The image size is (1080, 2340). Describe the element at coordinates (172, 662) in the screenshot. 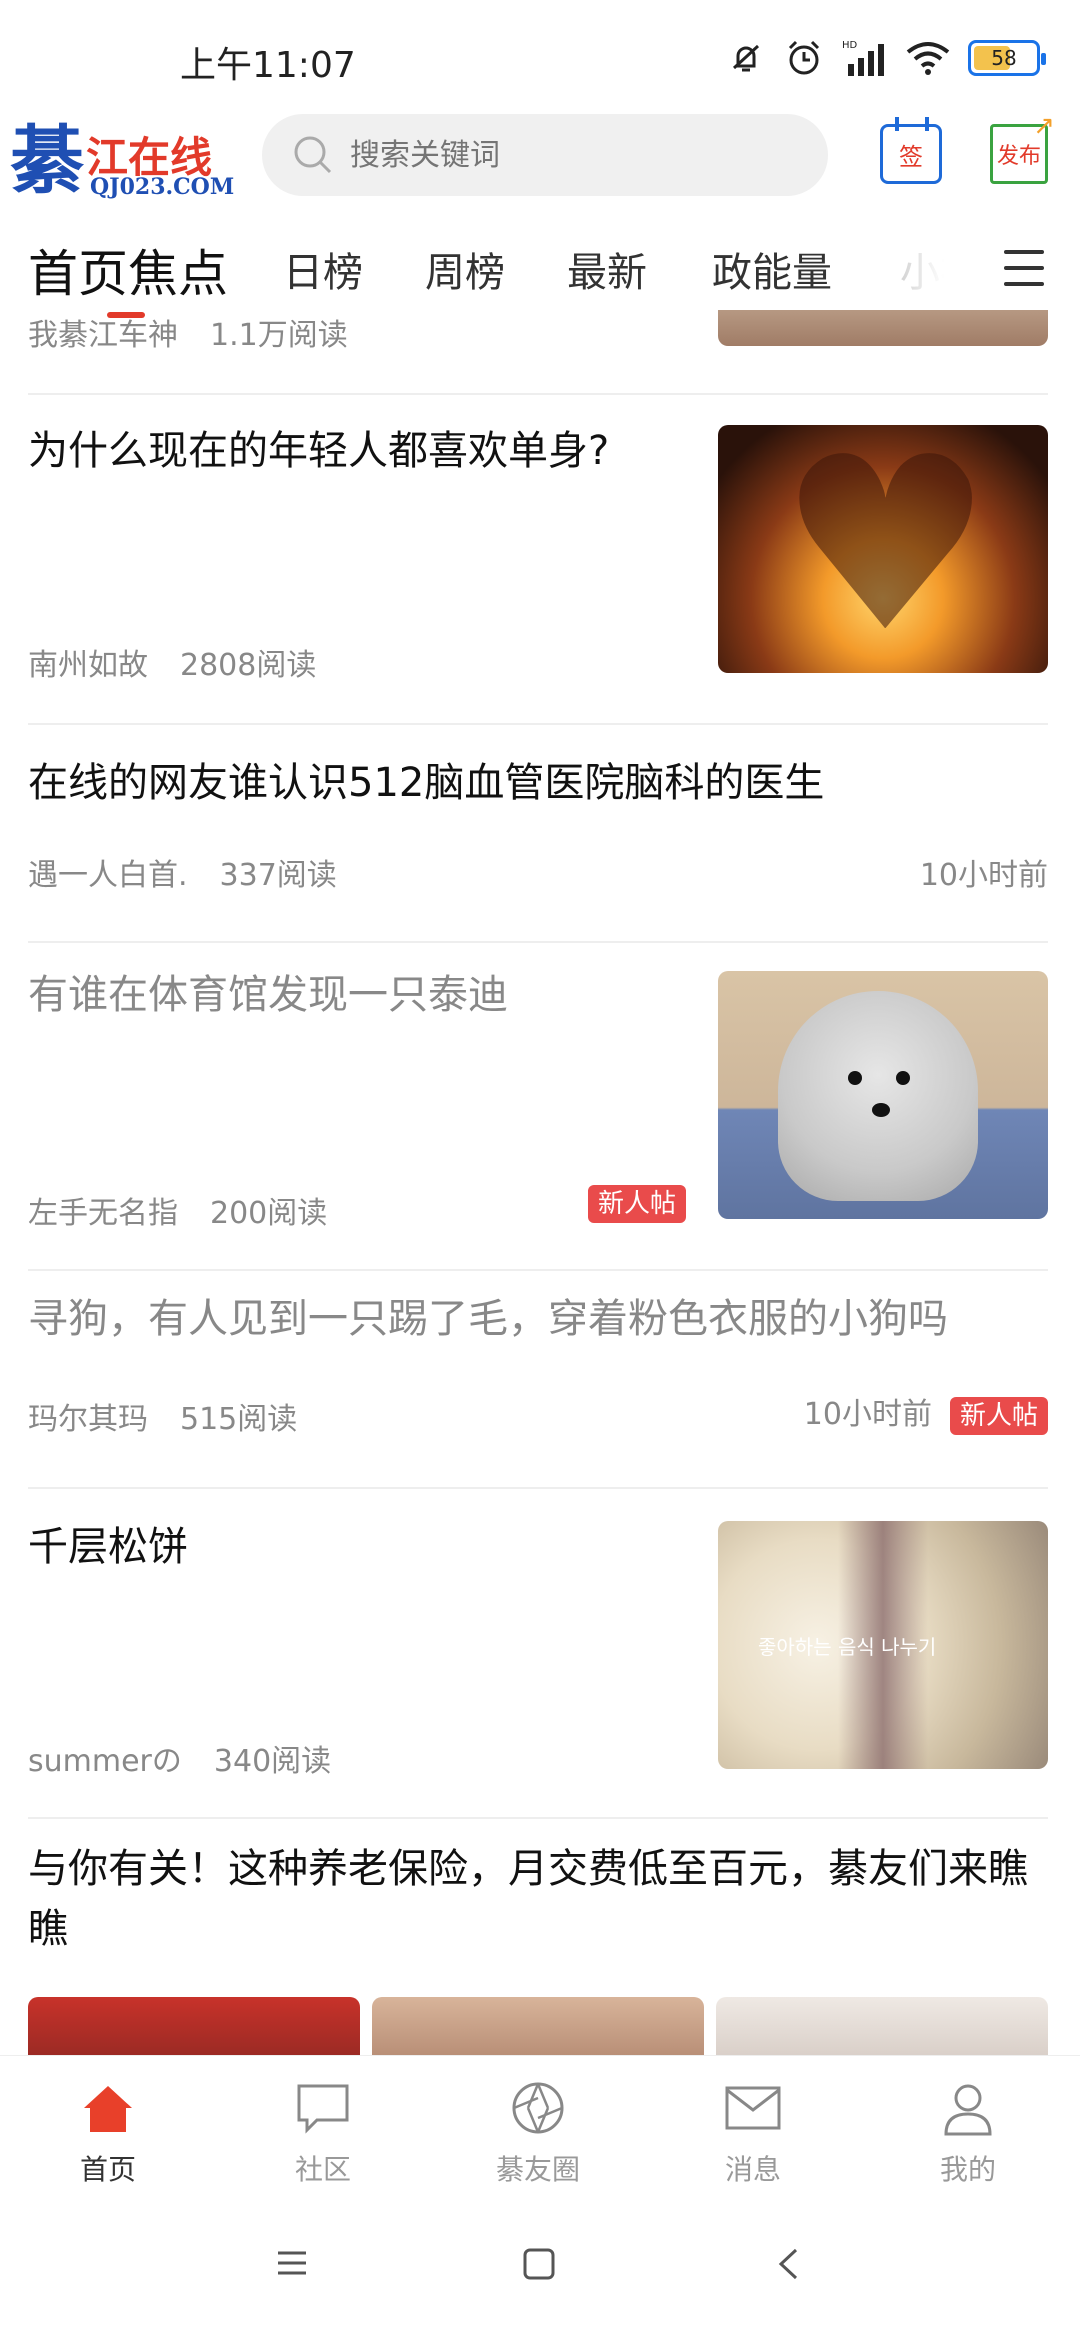

I see `post-meta: 南州如故 2808阅读` at that location.